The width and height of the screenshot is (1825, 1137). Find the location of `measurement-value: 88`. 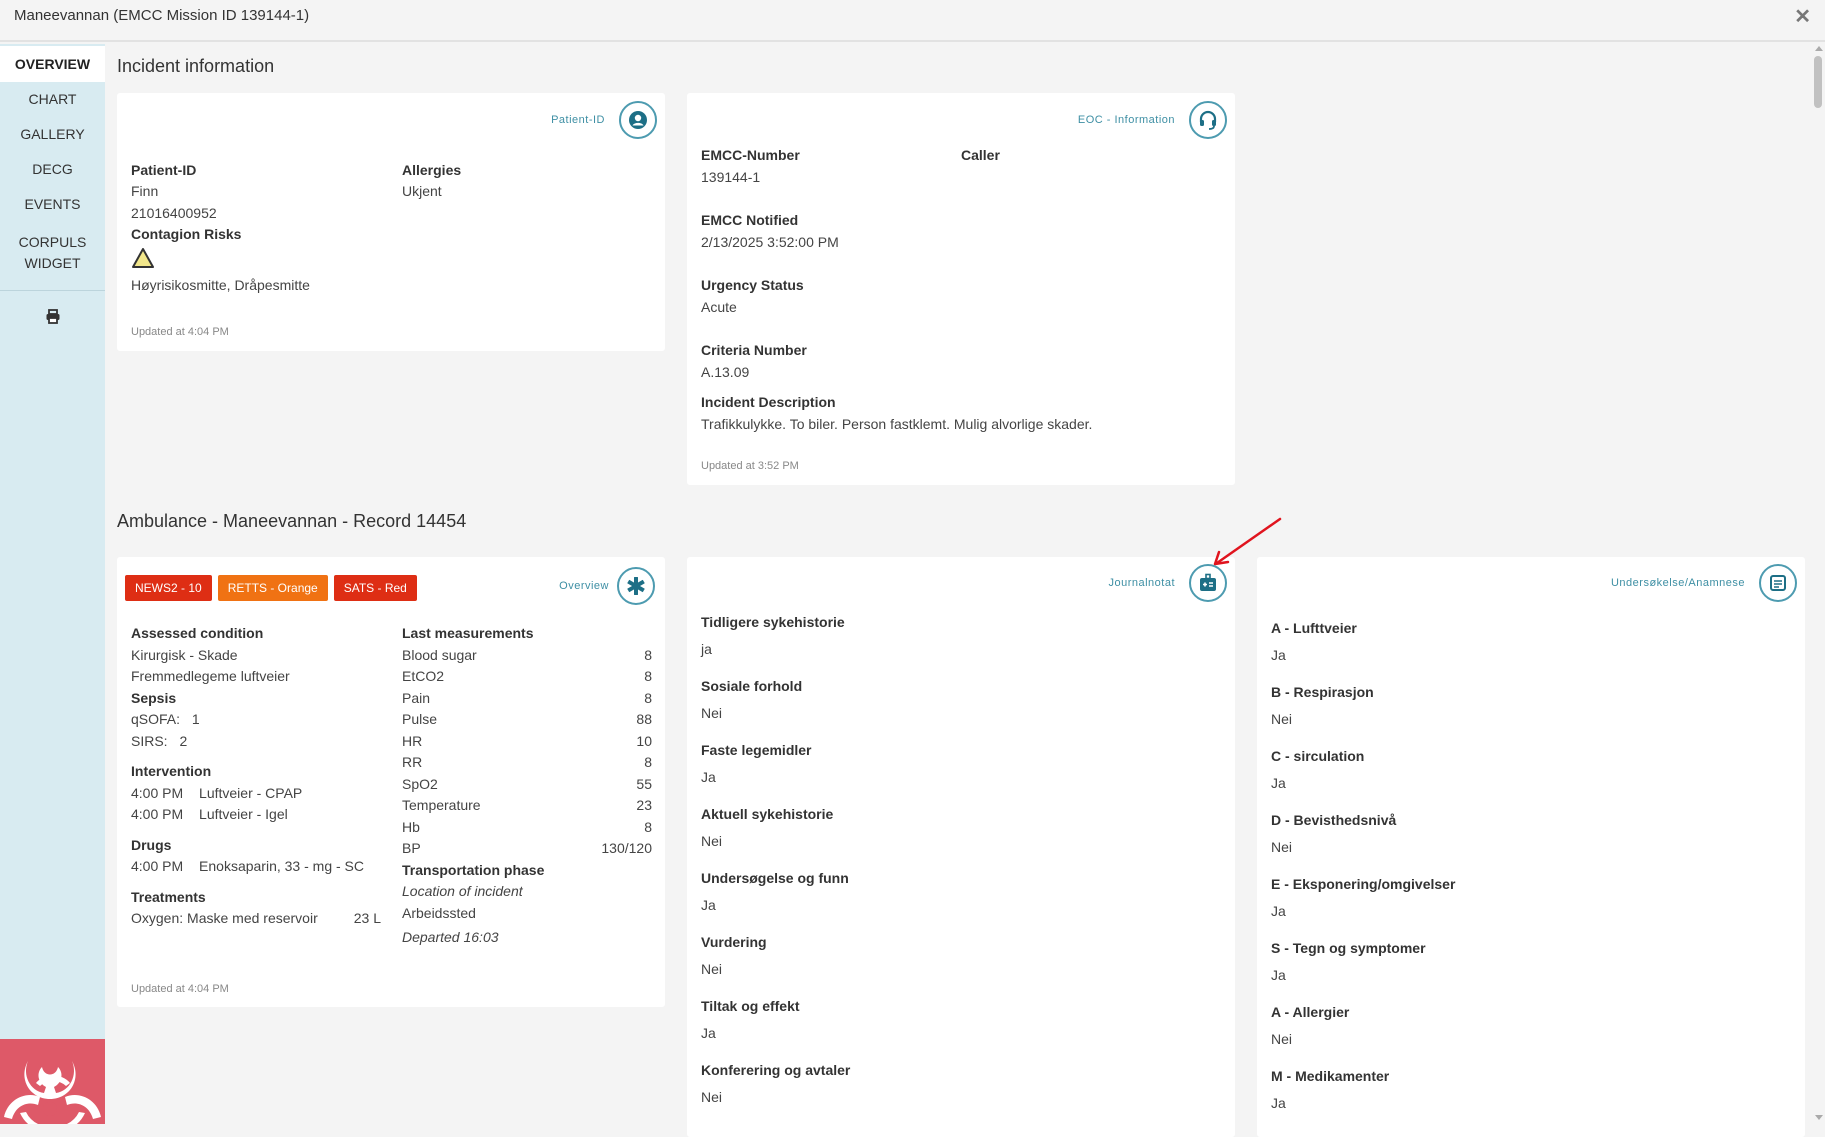

measurement-value: 88 is located at coordinates (644, 719).